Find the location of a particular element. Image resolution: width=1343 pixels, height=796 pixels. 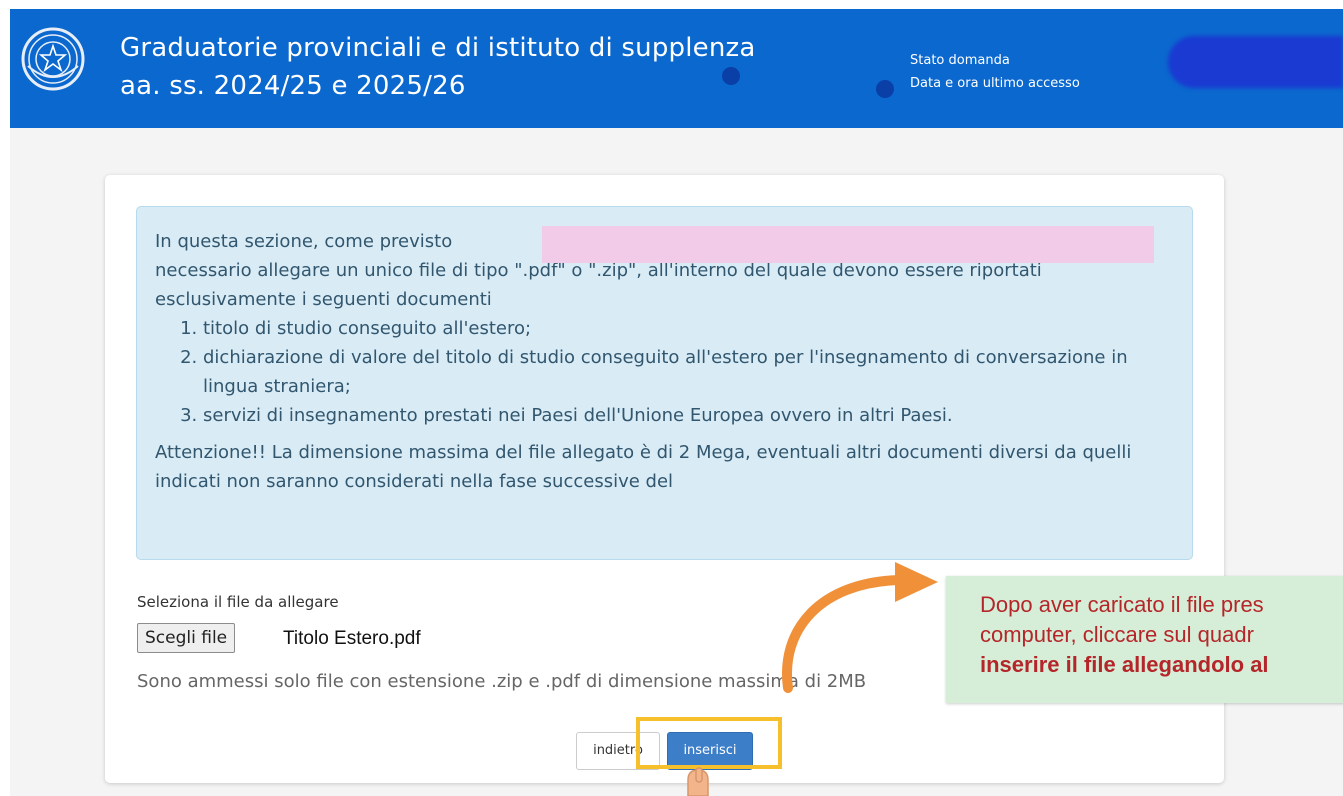

title-line-2: aa. ss. 2024/25 e 2025/26 is located at coordinates (293, 86).